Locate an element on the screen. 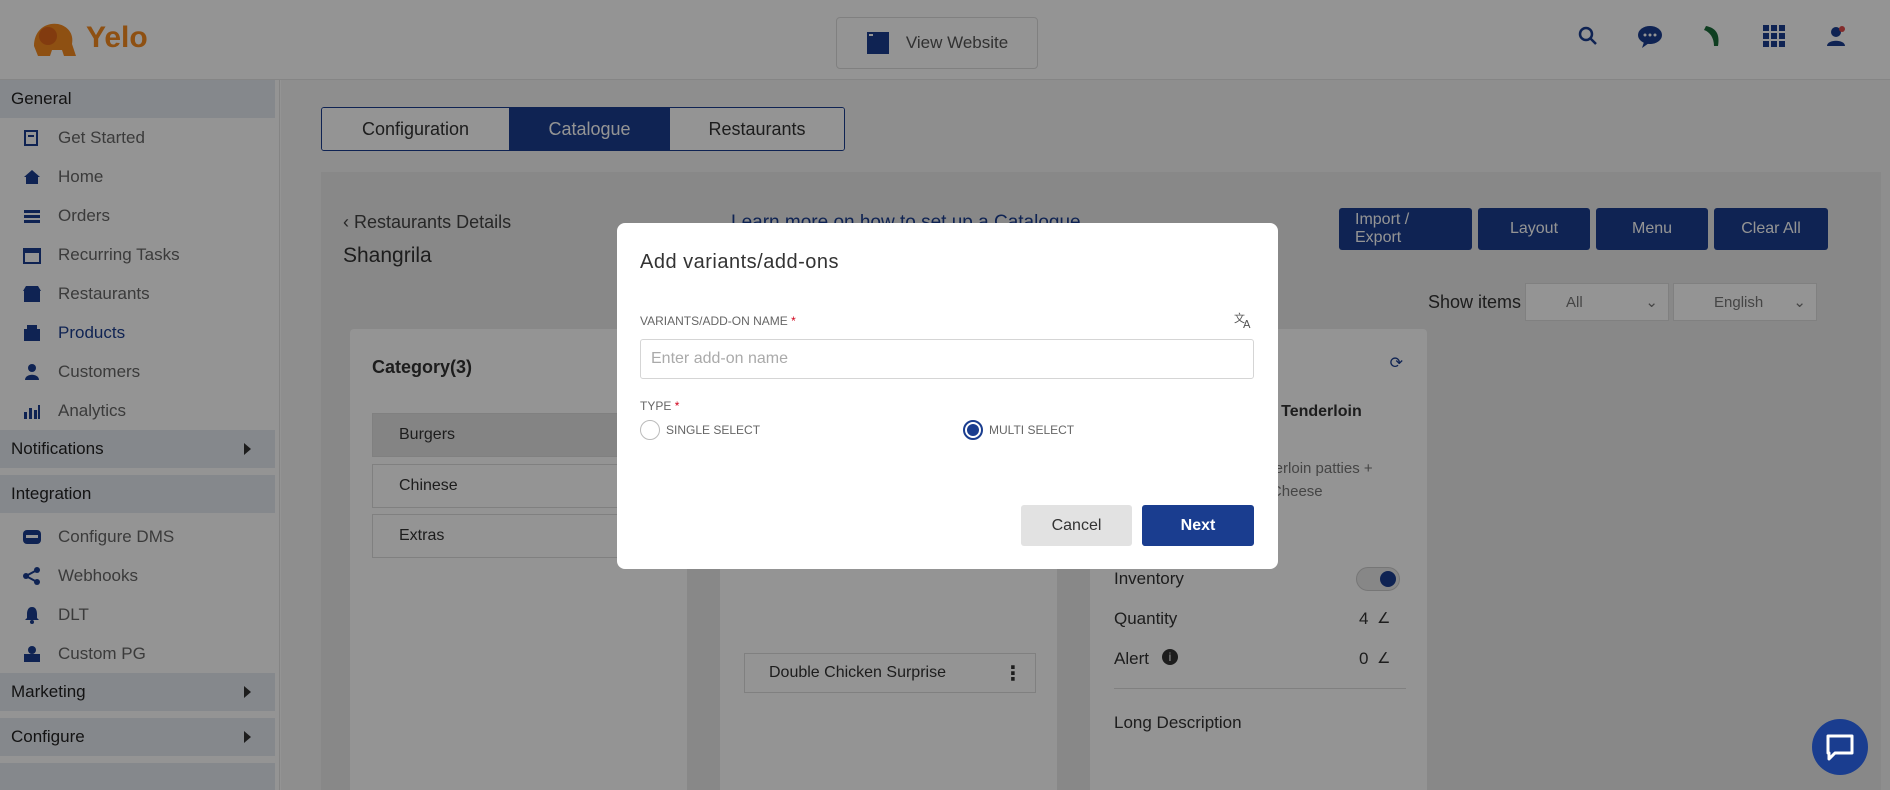 The height and width of the screenshot is (790, 1890). chat-bubble-icon is located at coordinates (1840, 747).